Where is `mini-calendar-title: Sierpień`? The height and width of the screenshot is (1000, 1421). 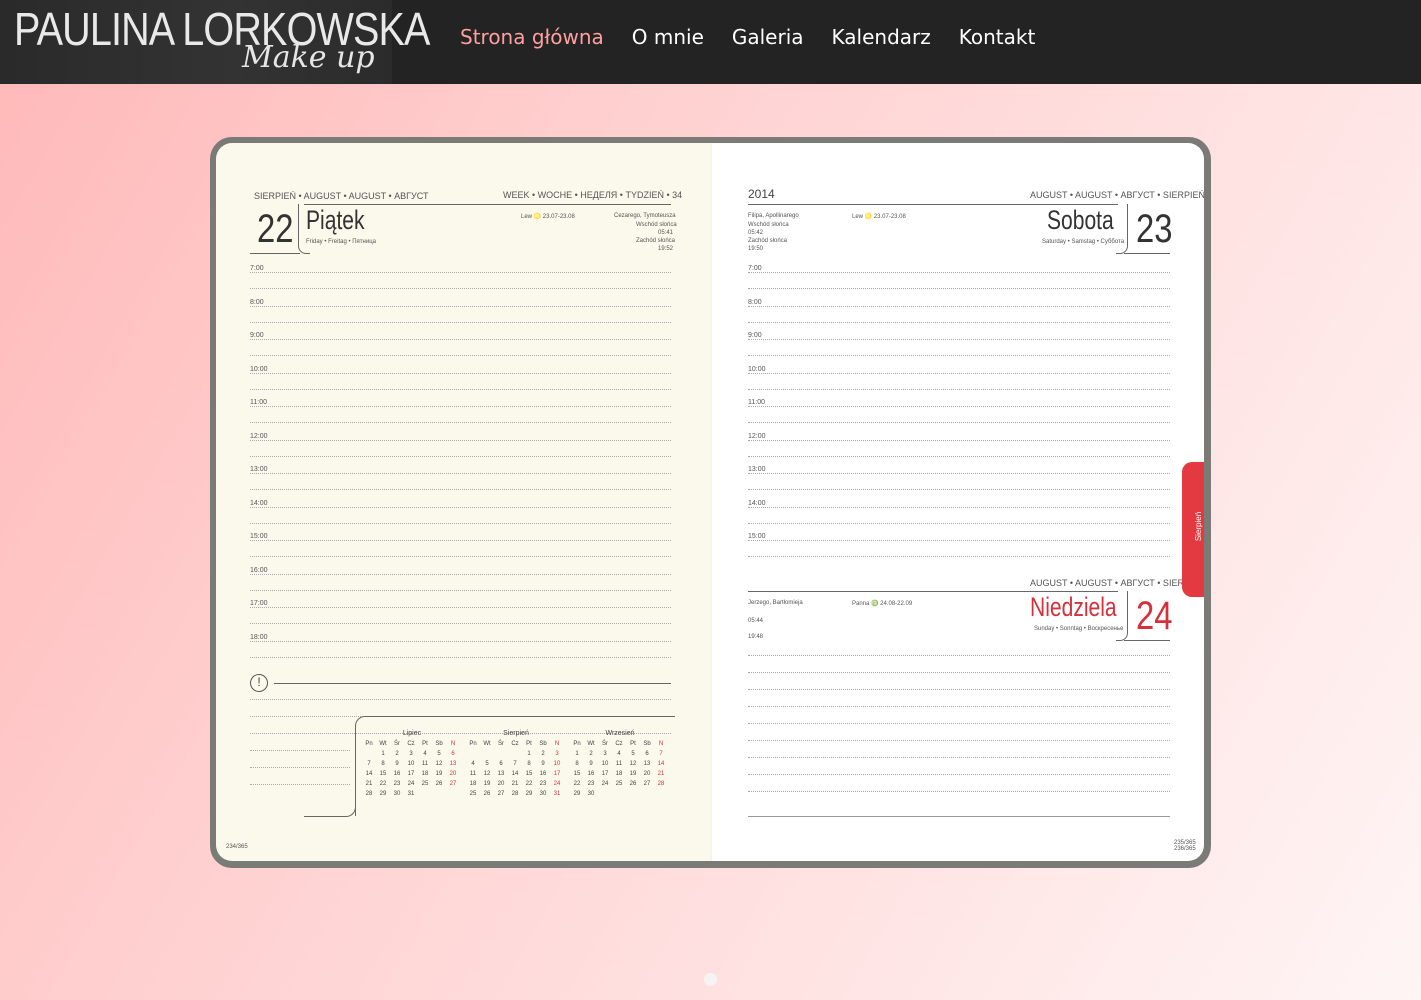
mini-calendar-title: Sierpień is located at coordinates (516, 733).